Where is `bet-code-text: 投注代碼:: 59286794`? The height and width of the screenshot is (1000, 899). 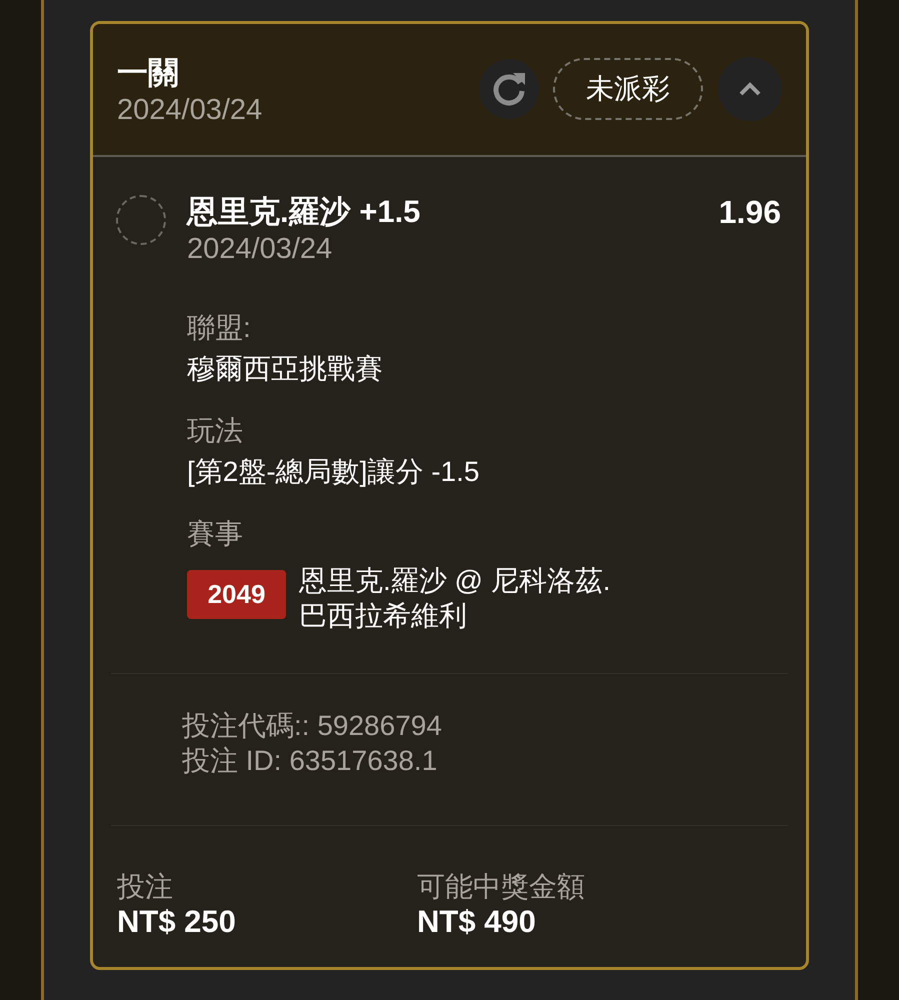
bet-code-text: 投注代碼:: 59286794 is located at coordinates (312, 726).